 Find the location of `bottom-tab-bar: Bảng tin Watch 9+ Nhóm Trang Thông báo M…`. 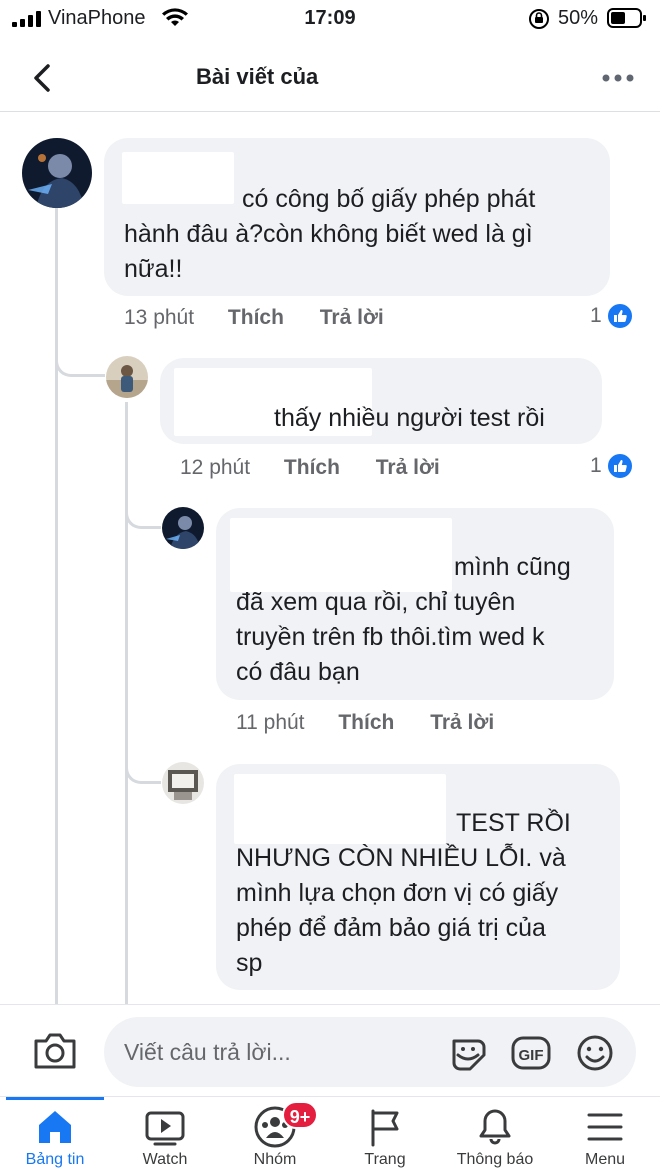

bottom-tab-bar: Bảng tin Watch 9+ Nhóm Trang Thông báo M… is located at coordinates (330, 1135).